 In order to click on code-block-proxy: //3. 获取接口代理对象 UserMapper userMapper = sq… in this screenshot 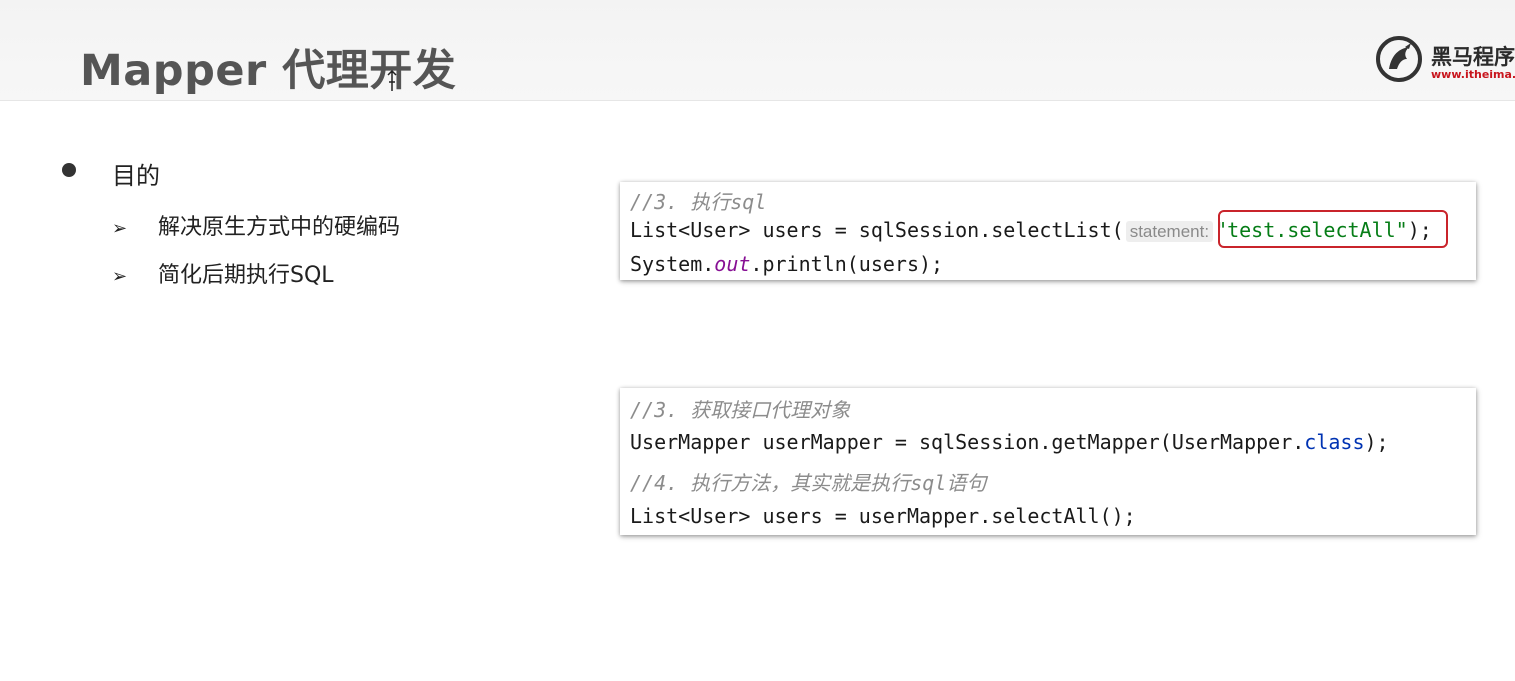, I will do `click(1048, 461)`.